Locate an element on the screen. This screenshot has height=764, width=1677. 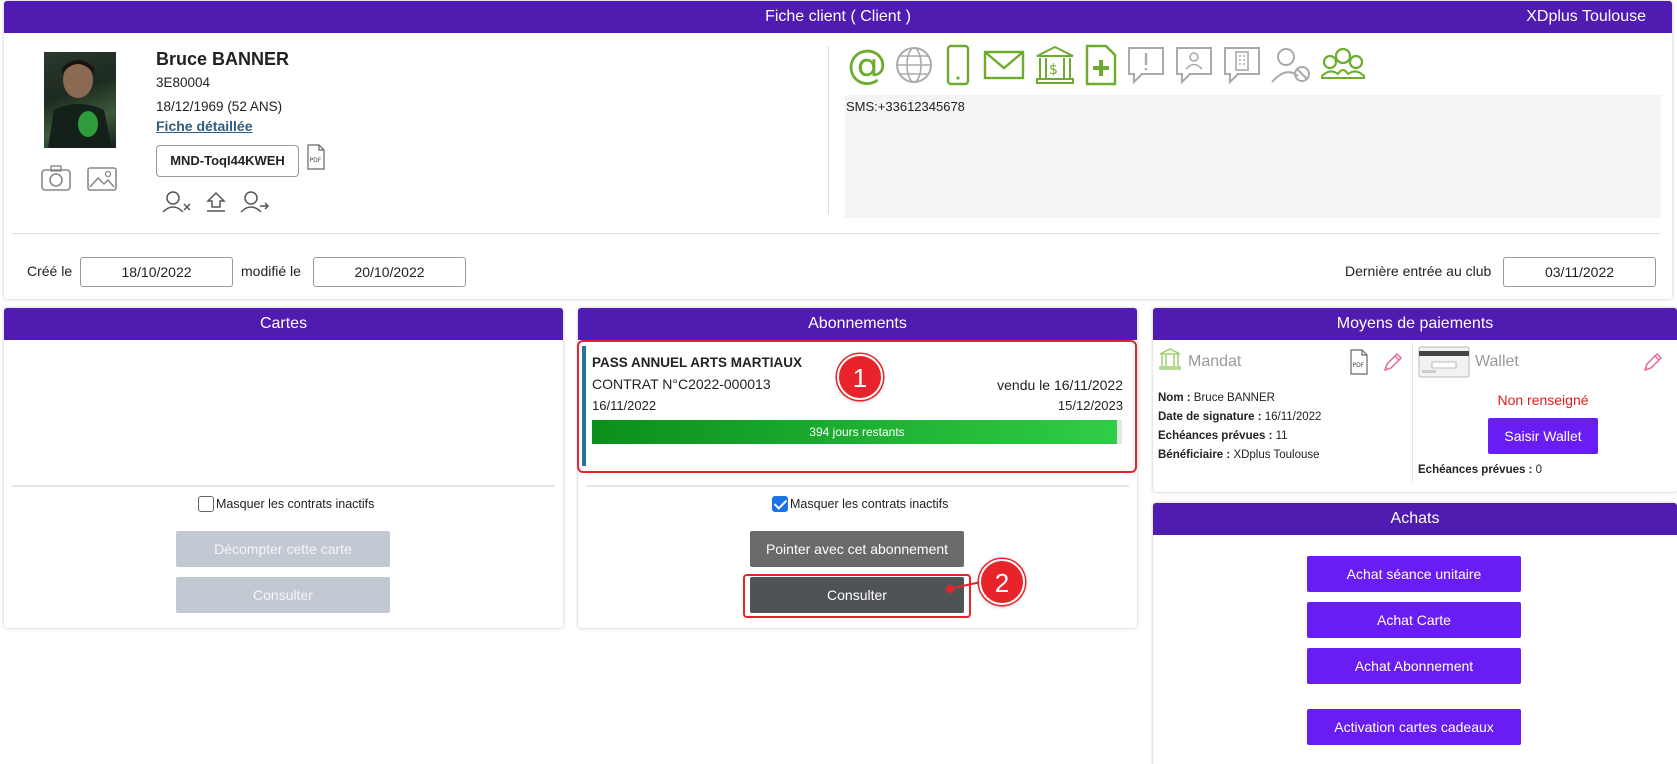
mandat-echeances: Echéances prévues : 11 is located at coordinates (1223, 436).